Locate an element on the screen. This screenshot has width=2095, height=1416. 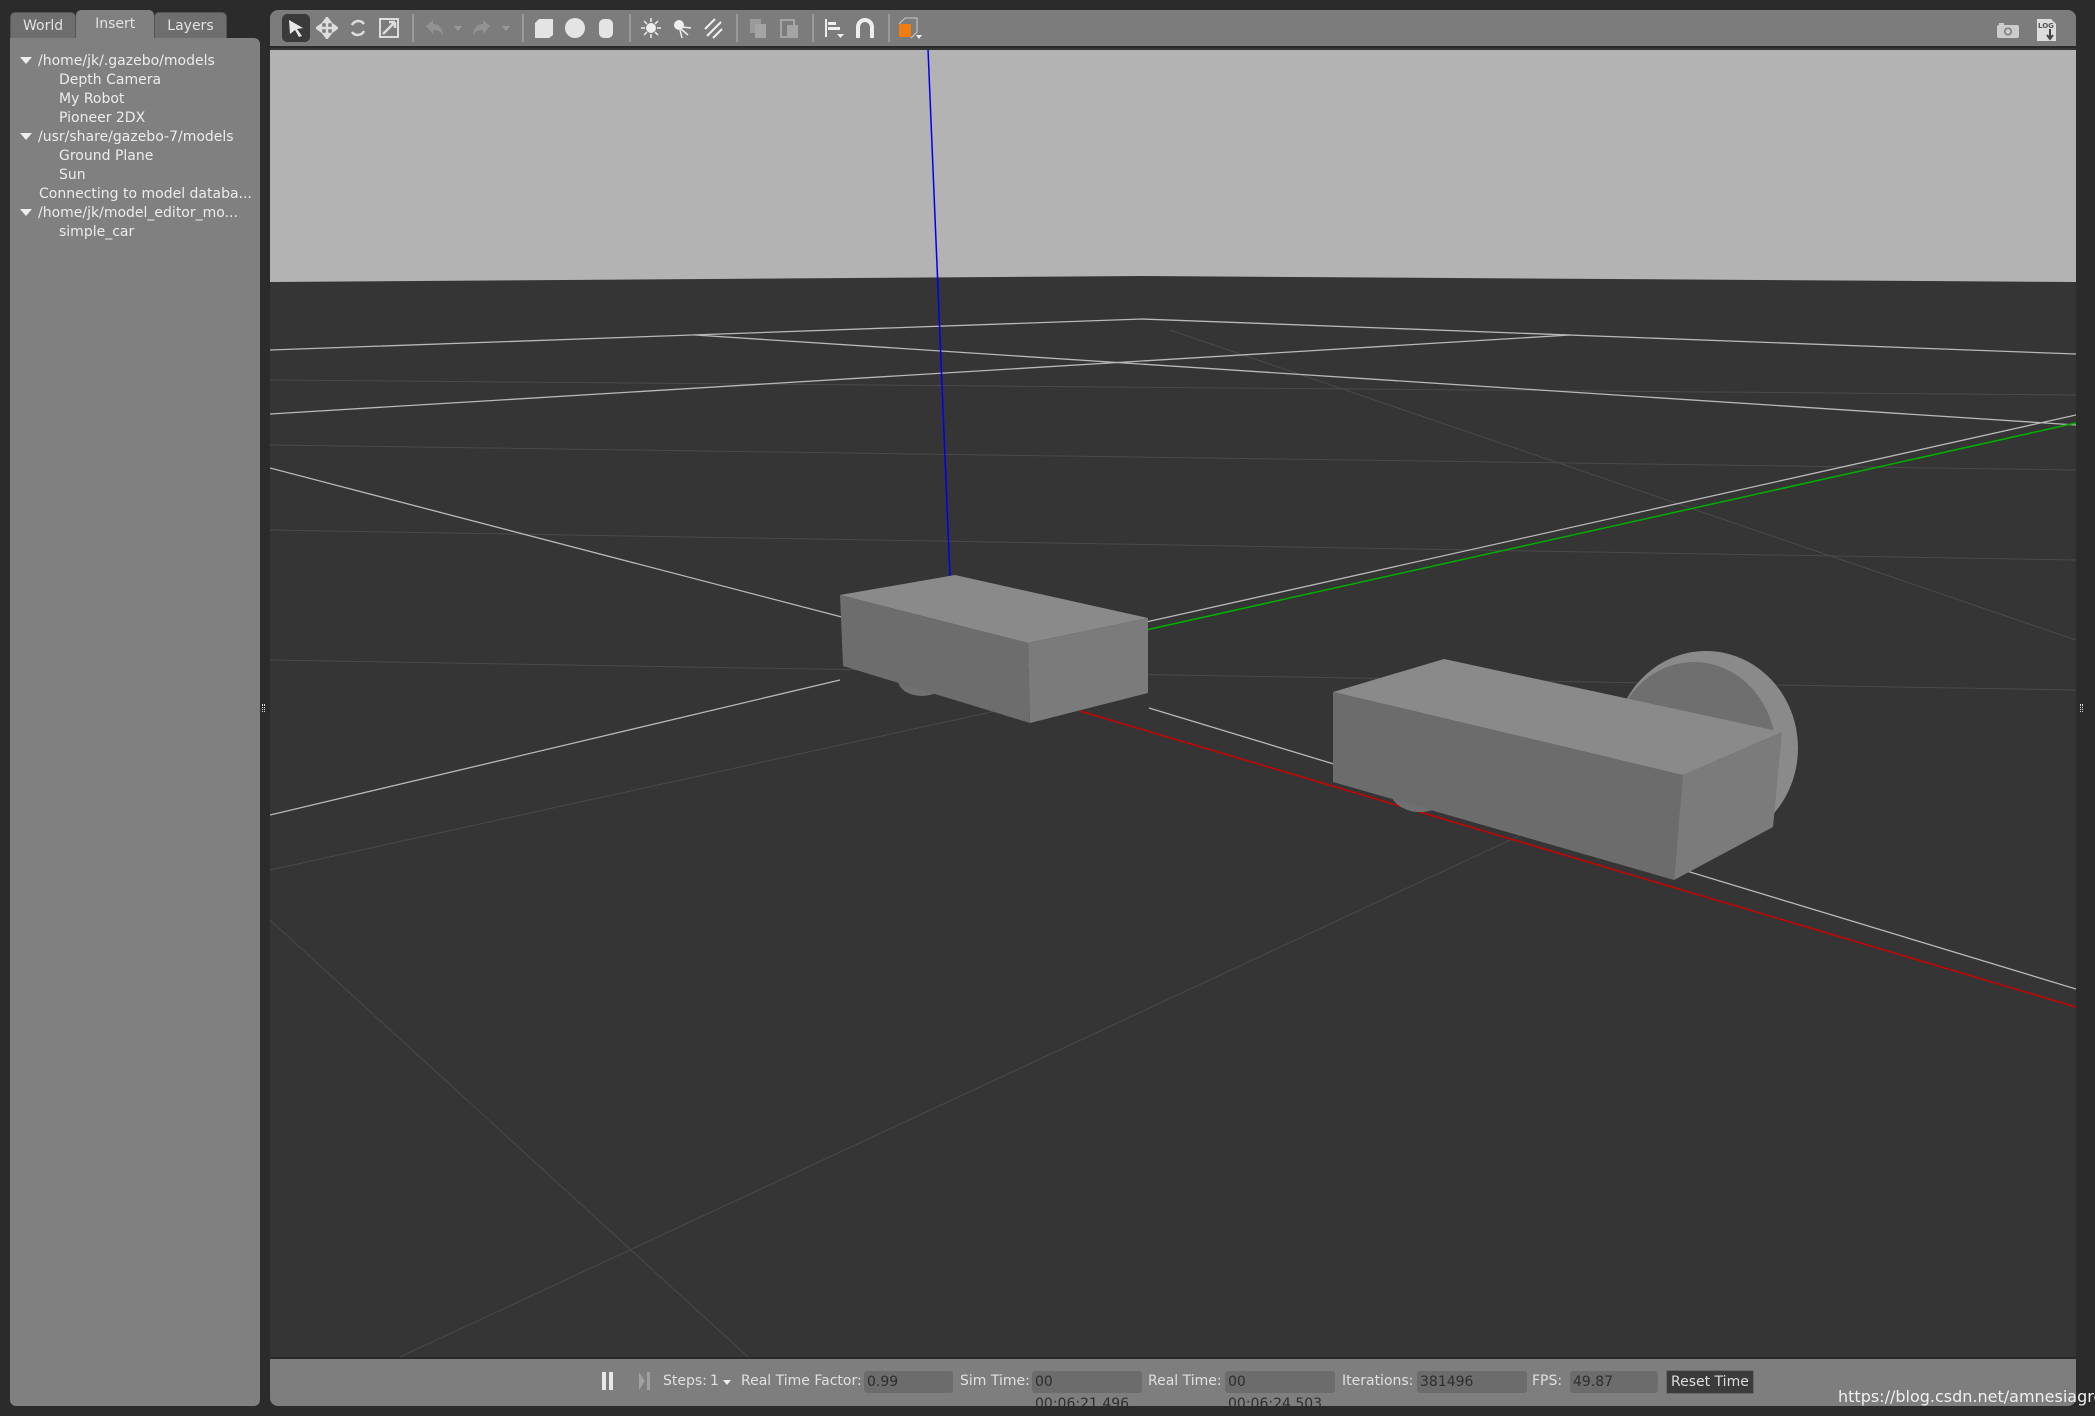
insert-box-button is located at coordinates (544, 28).